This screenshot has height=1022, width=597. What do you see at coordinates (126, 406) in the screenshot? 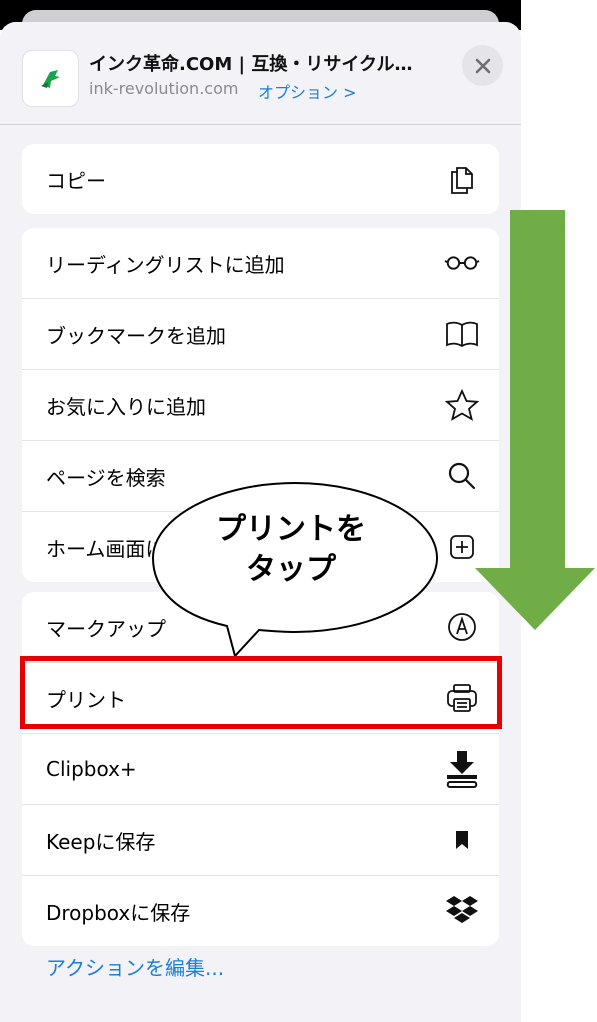
I see `action-label: お気に入りに追加` at bounding box center [126, 406].